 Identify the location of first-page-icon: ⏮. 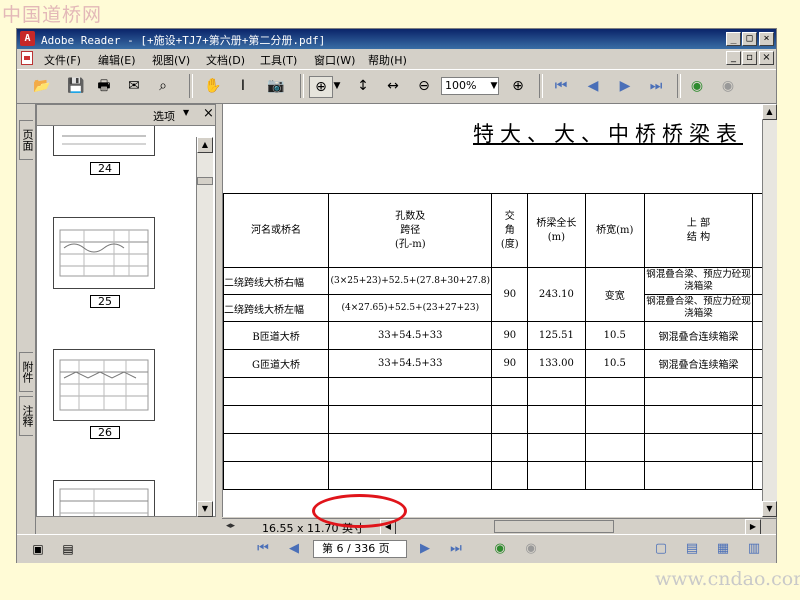
(561, 86).